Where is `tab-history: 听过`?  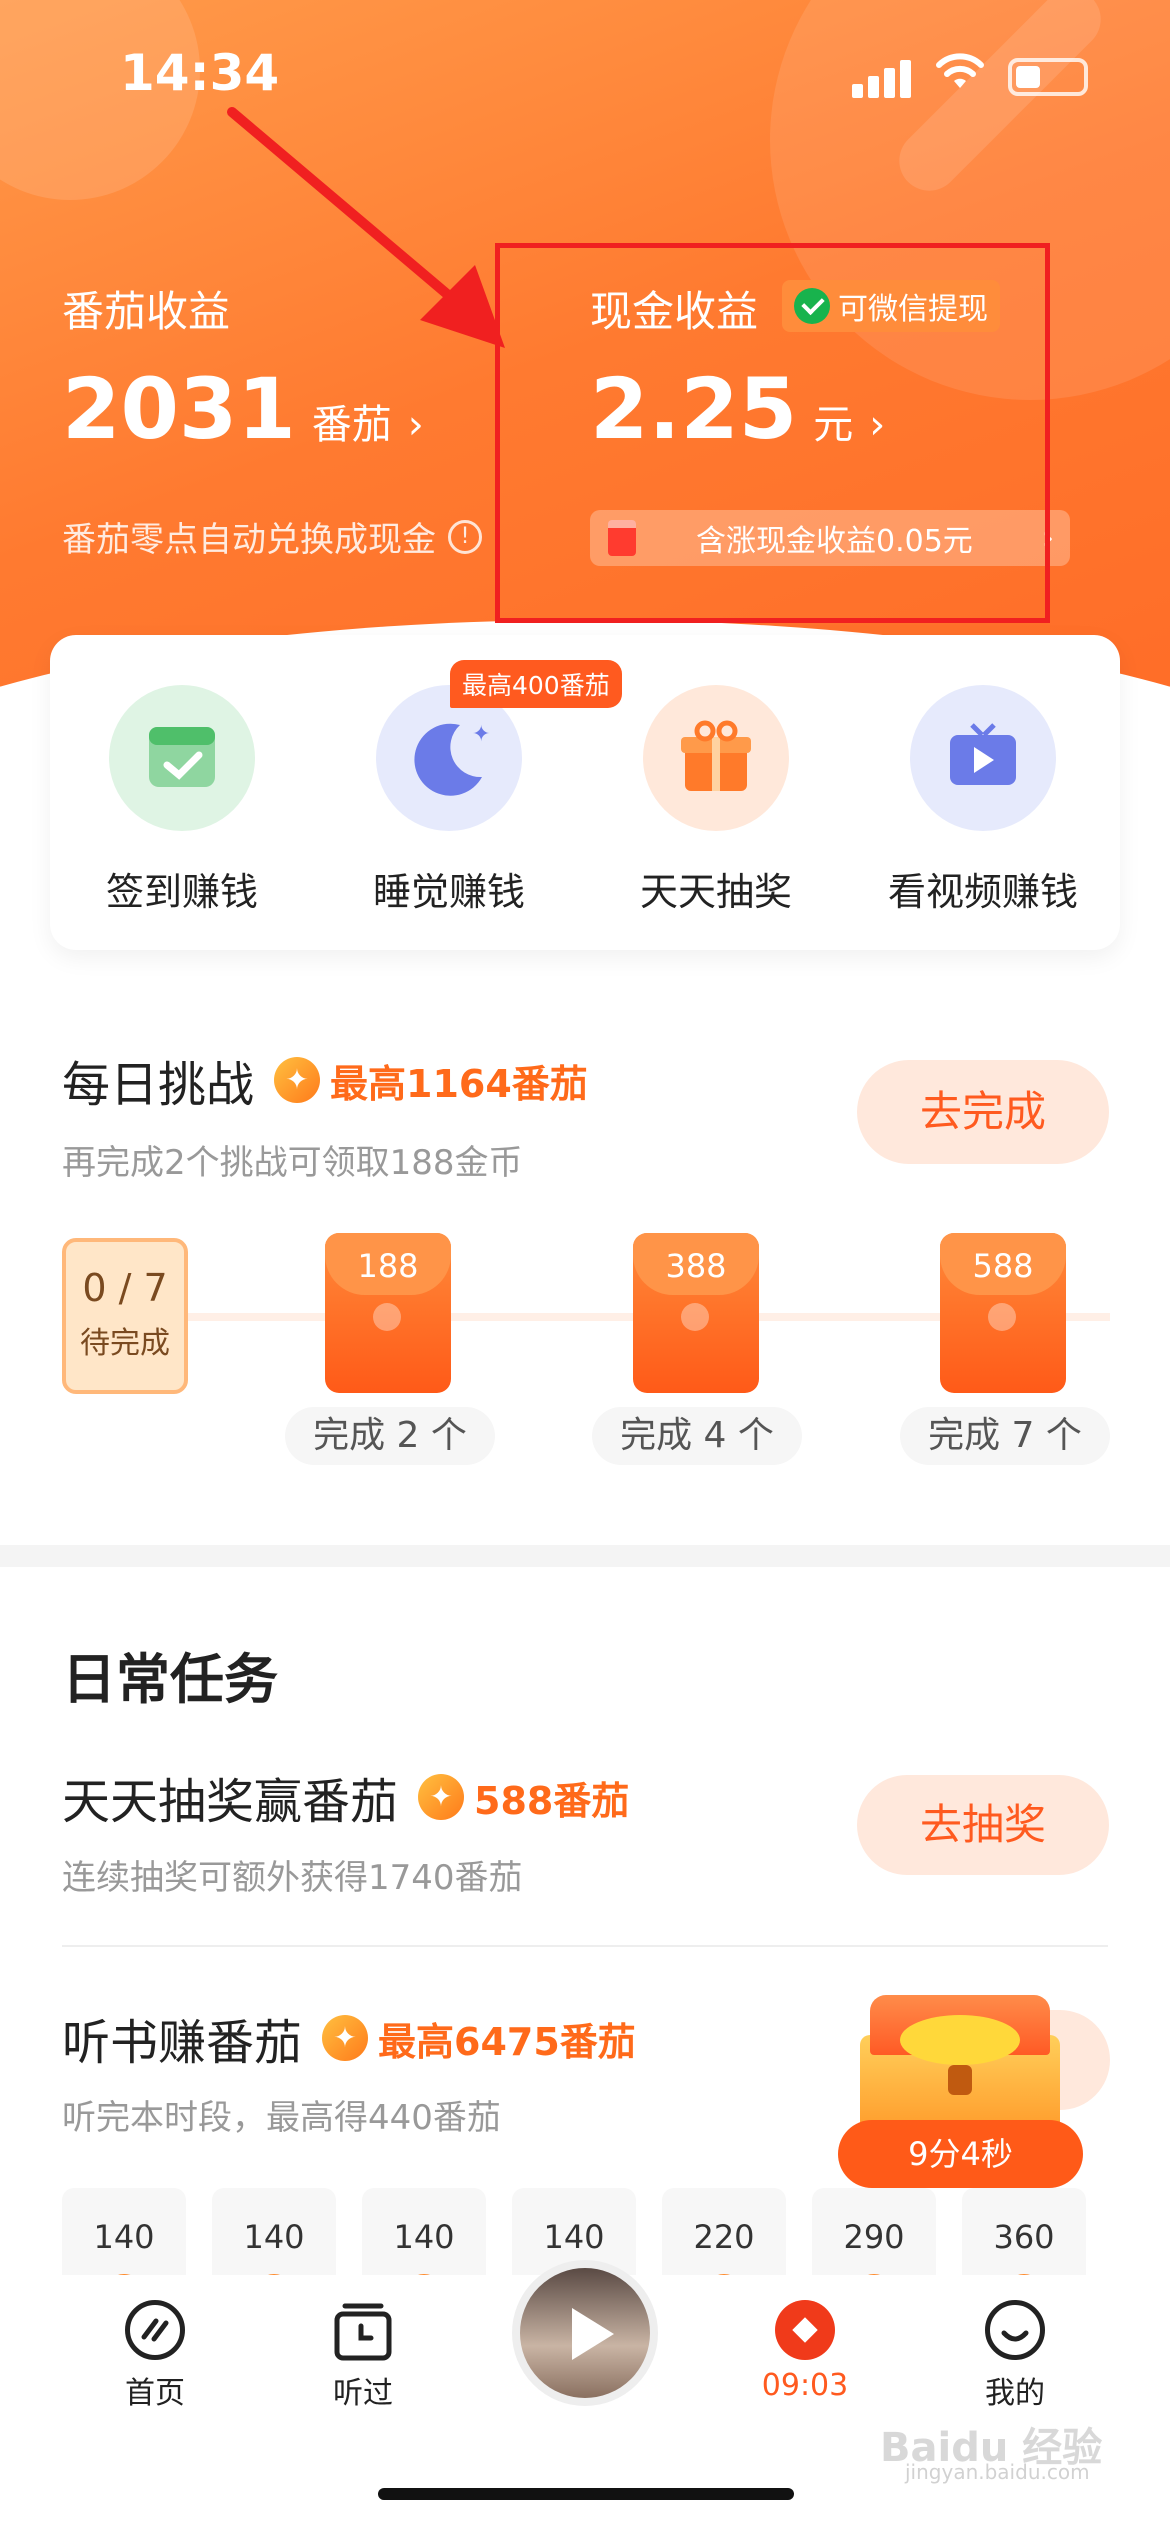 tab-history: 听过 is located at coordinates (363, 2356).